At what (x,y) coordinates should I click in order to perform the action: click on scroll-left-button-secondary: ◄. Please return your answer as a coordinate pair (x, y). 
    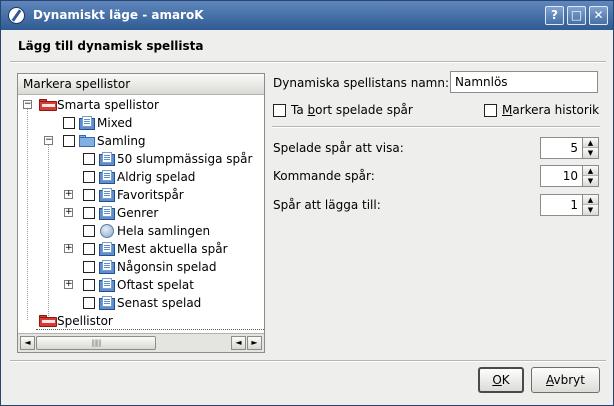
    Looking at the image, I should click on (238, 343).